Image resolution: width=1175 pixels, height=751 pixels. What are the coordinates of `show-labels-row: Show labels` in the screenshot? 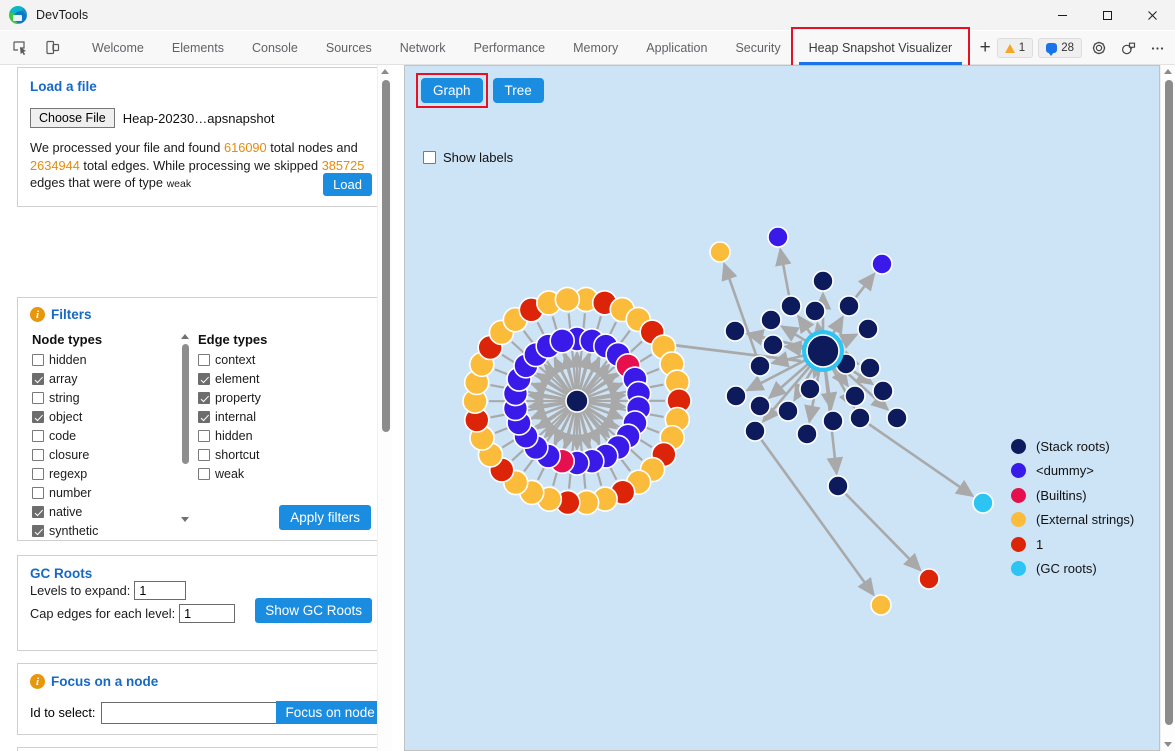 It's located at (468, 157).